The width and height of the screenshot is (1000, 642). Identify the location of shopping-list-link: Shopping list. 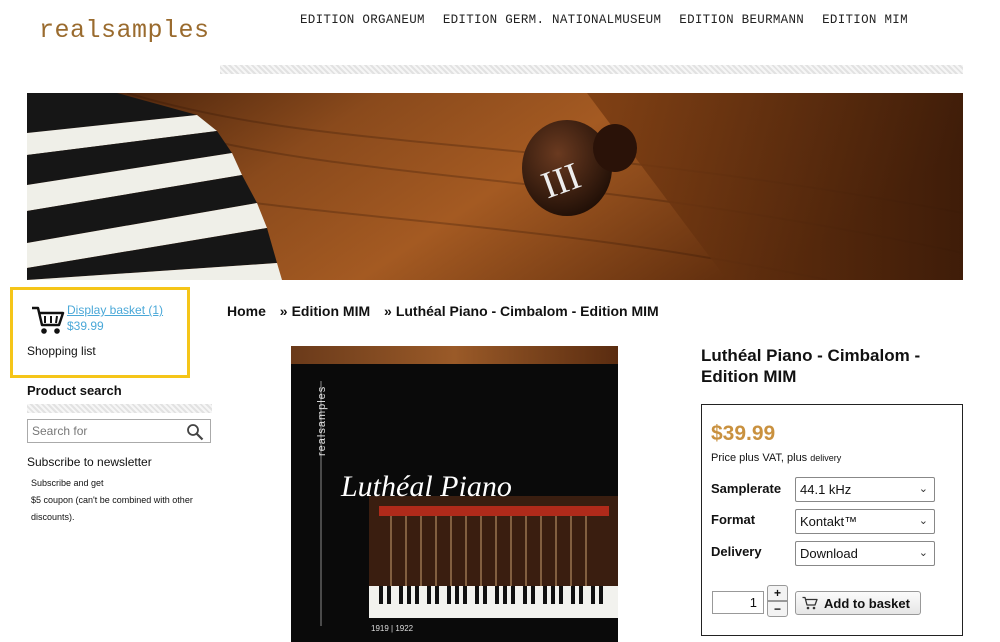
(61, 351).